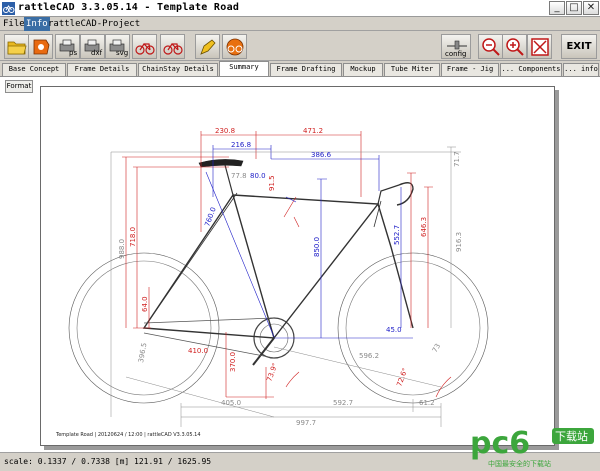 This screenshot has height=471, width=600. I want to click on project-label: rattleCAD-Project, so click(94, 24).